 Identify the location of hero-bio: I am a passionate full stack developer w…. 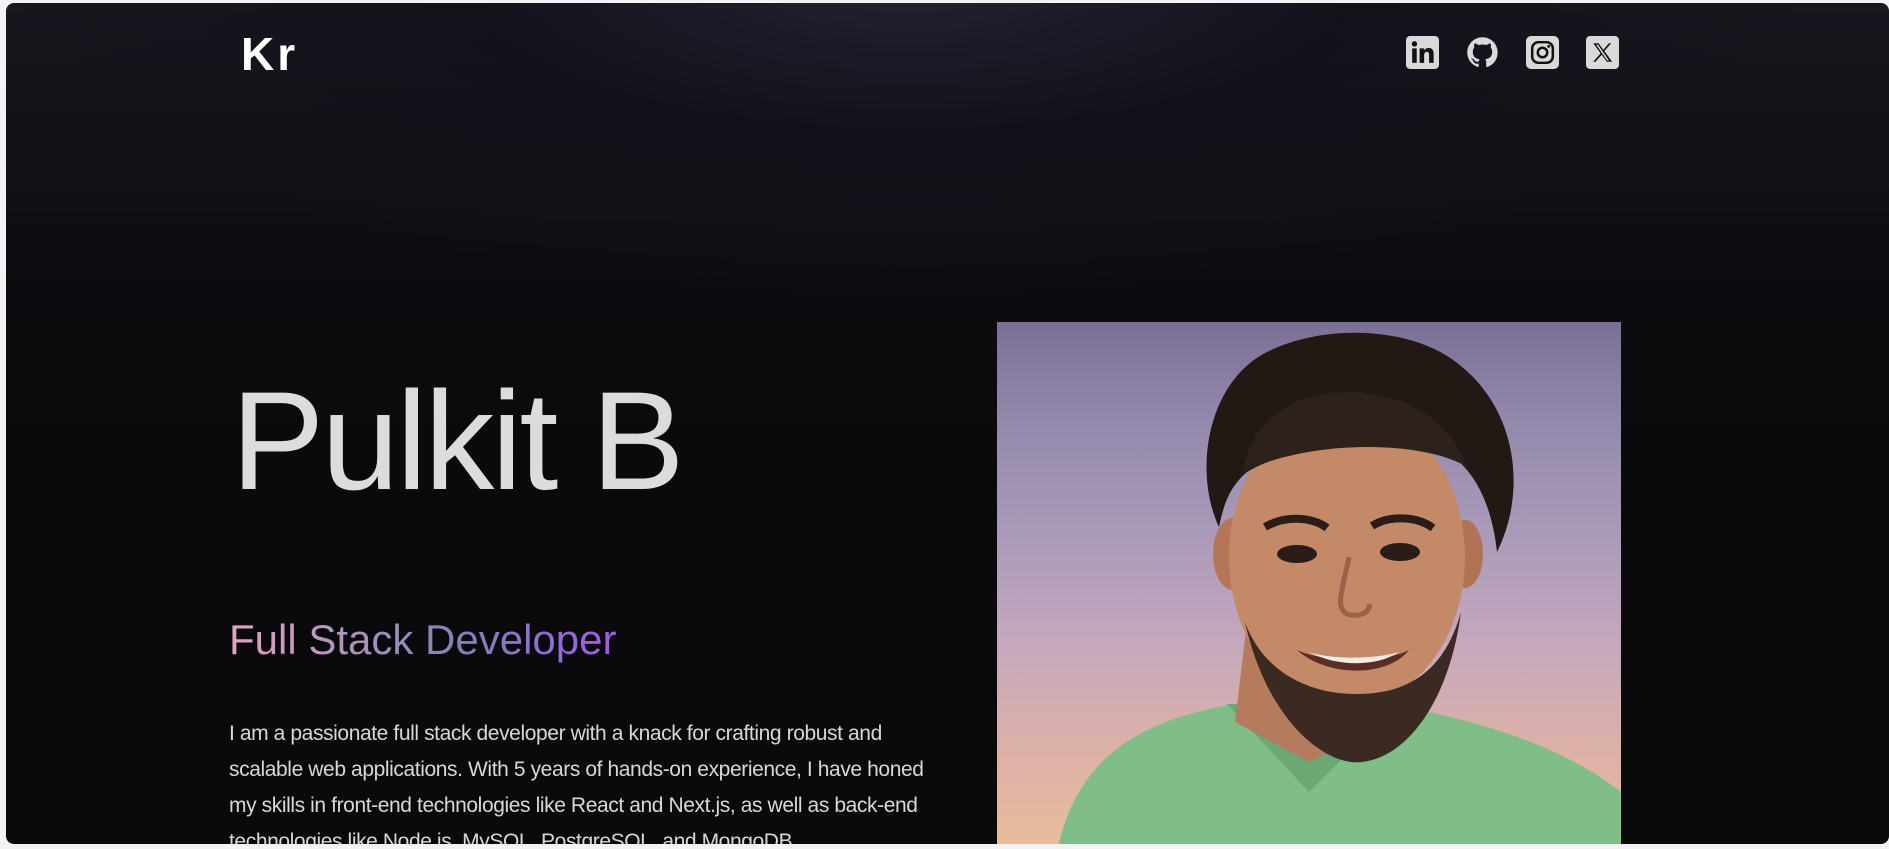
(576, 783).